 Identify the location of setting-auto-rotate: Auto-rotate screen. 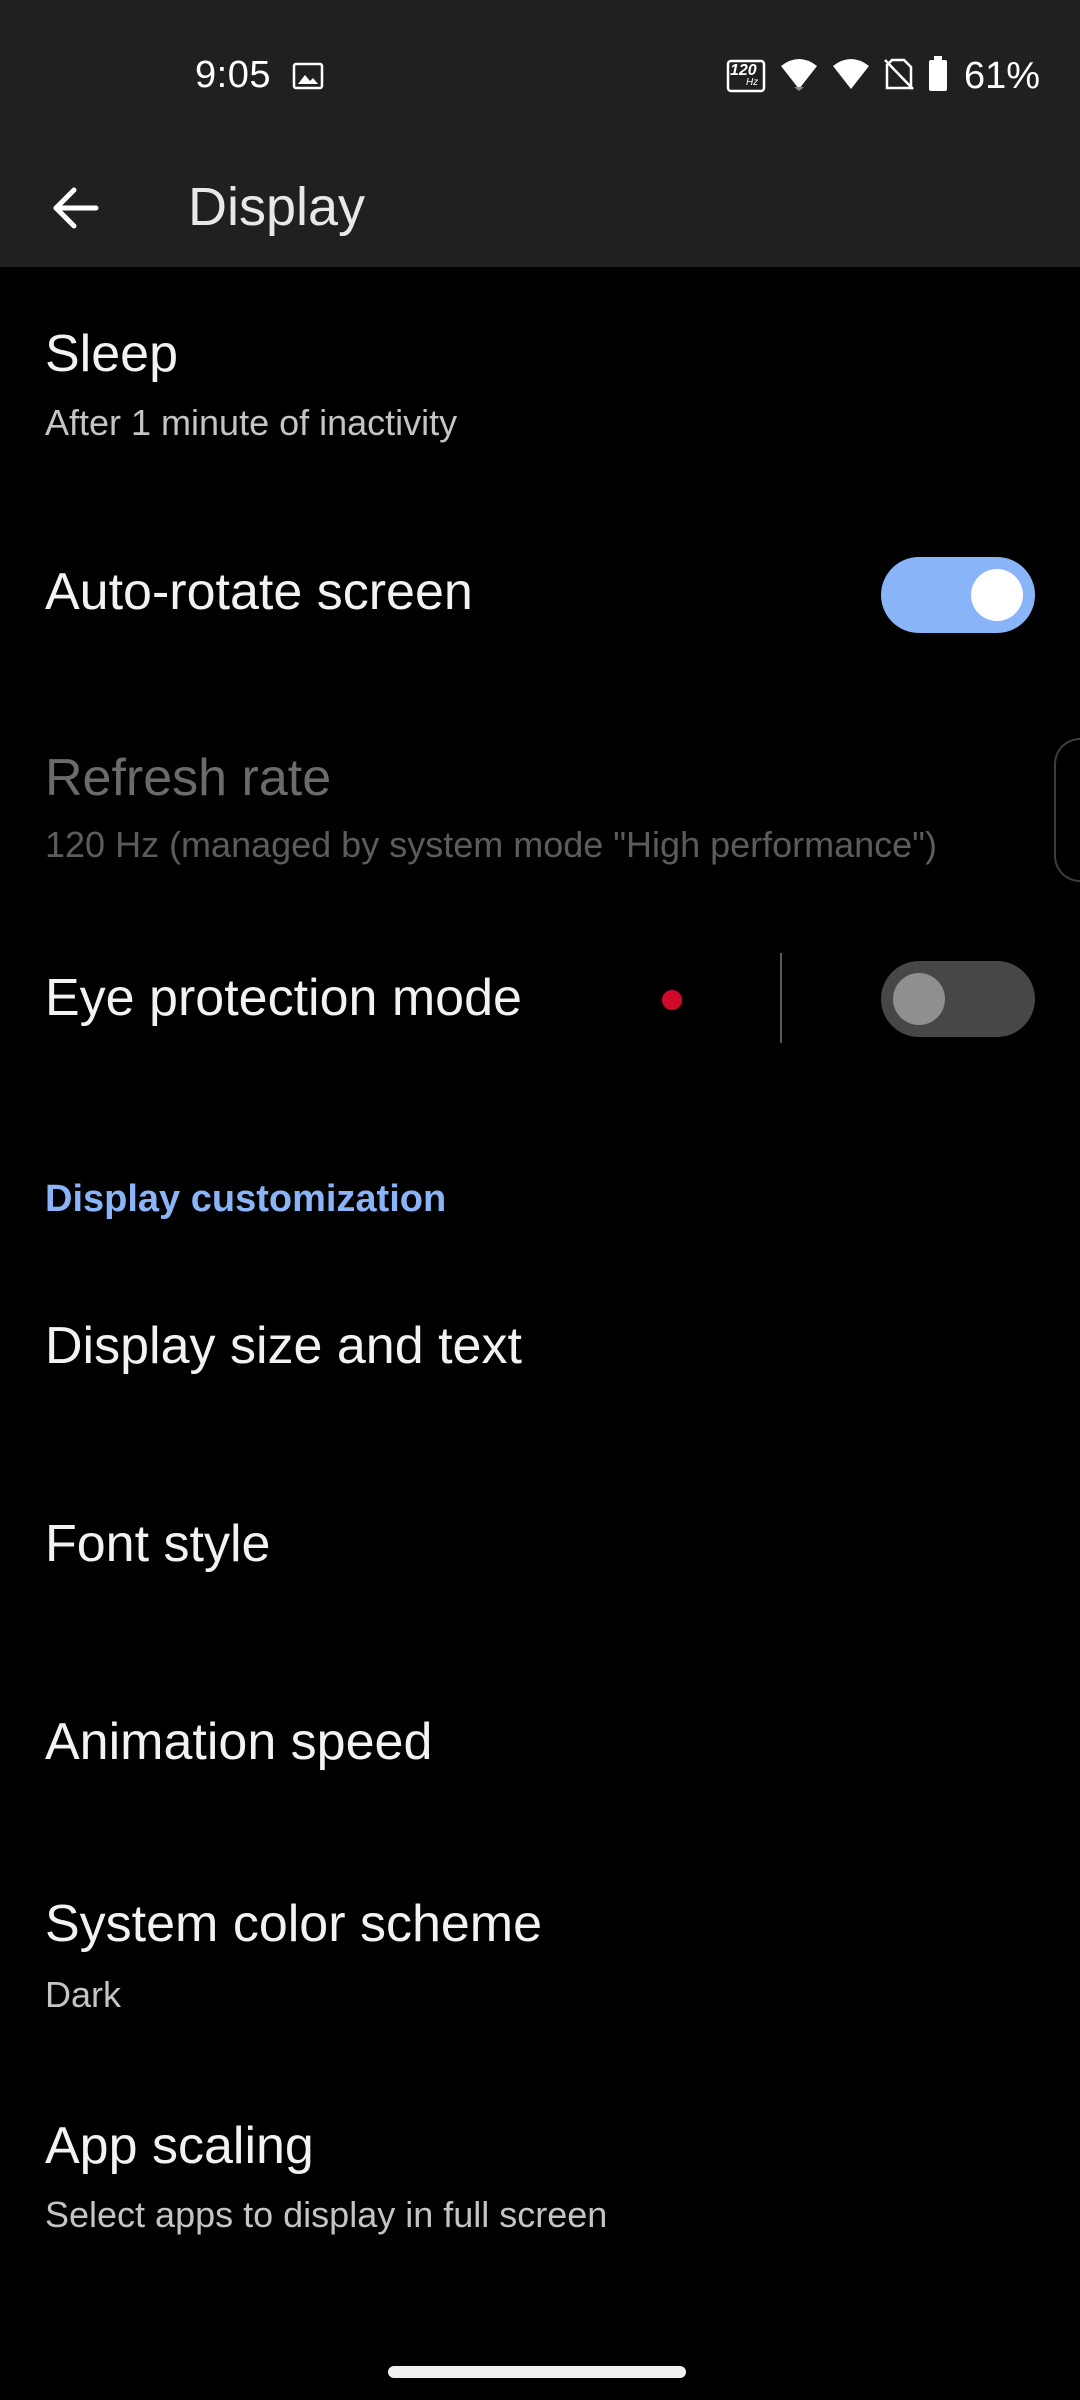
(540, 595).